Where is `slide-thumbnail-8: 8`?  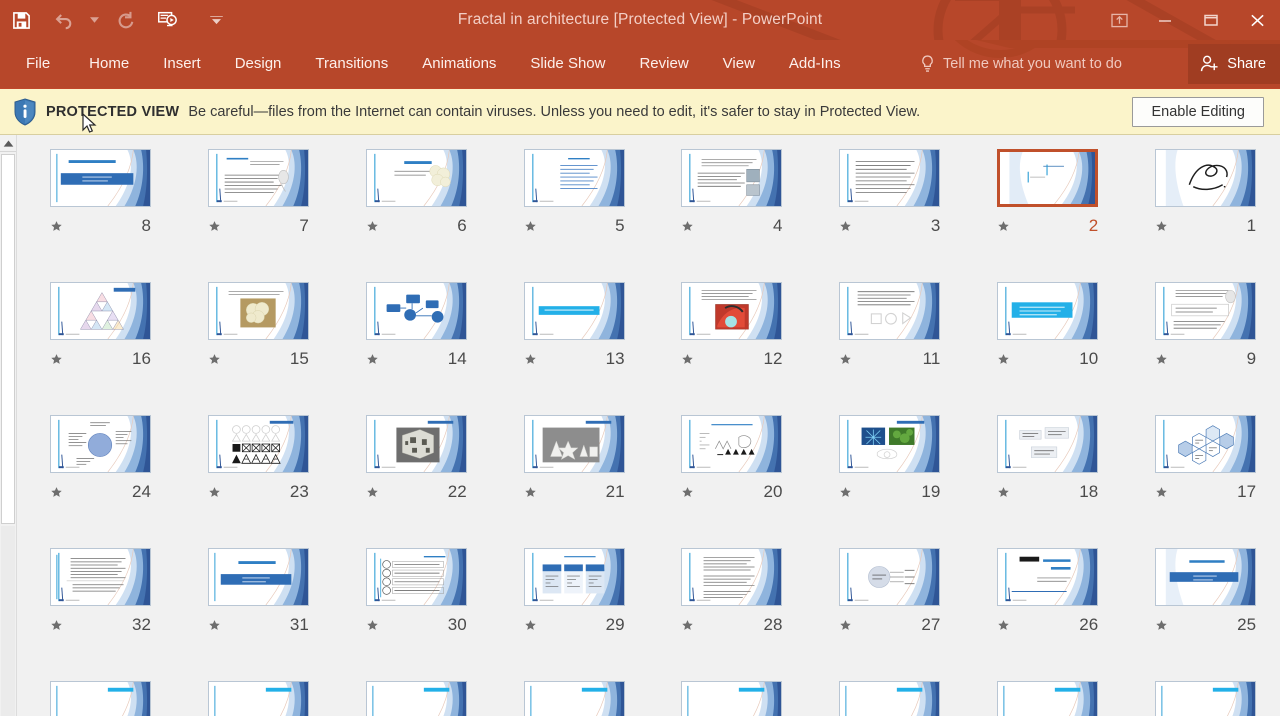
slide-thumbnail-8: 8 is located at coordinates (100, 215).